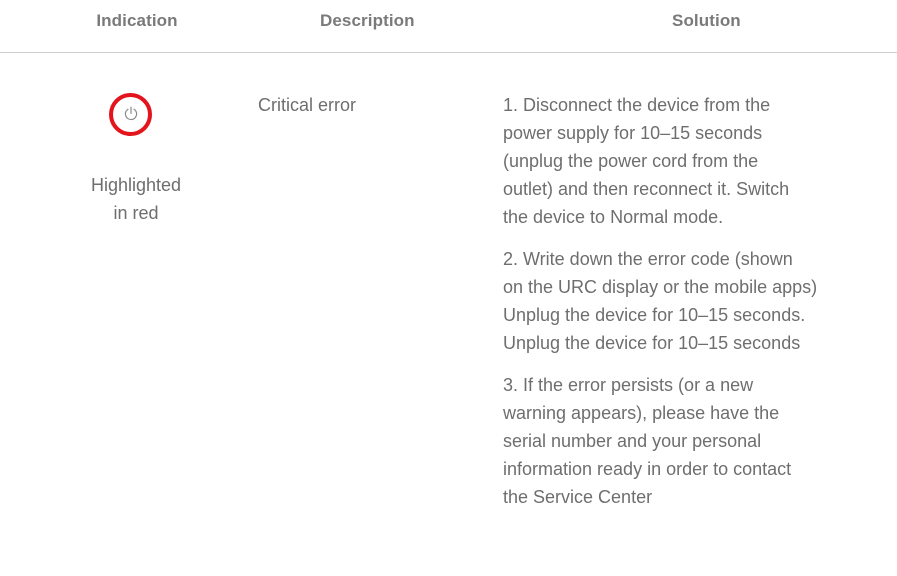  Describe the element at coordinates (136, 153) in the screenshot. I see `indication-cell: Highlighted in red` at that location.